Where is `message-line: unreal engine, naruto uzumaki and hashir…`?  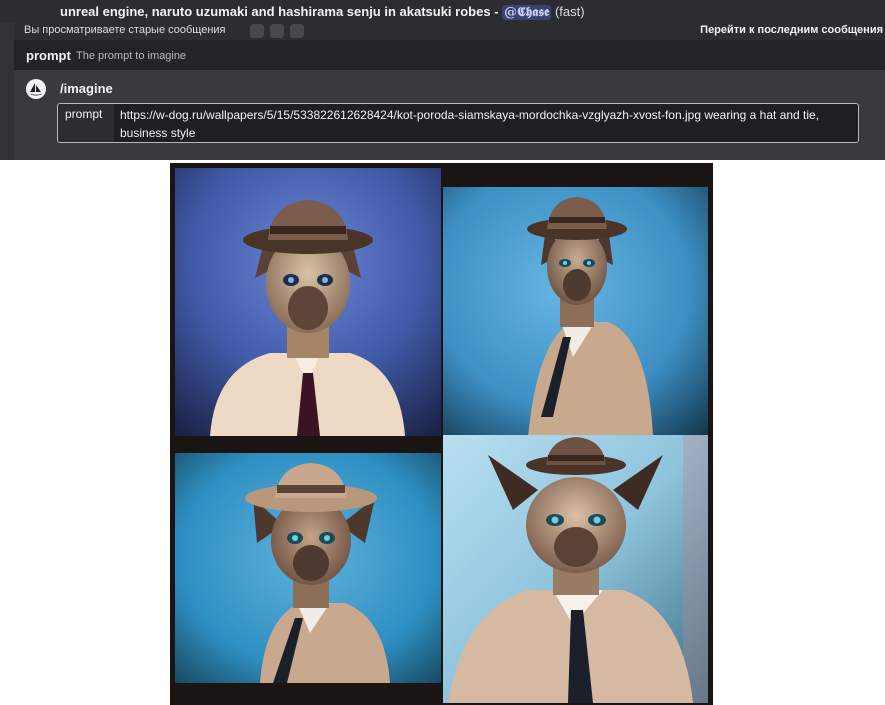
message-line: unreal engine, naruto uzumaki and hashir… is located at coordinates (442, 11).